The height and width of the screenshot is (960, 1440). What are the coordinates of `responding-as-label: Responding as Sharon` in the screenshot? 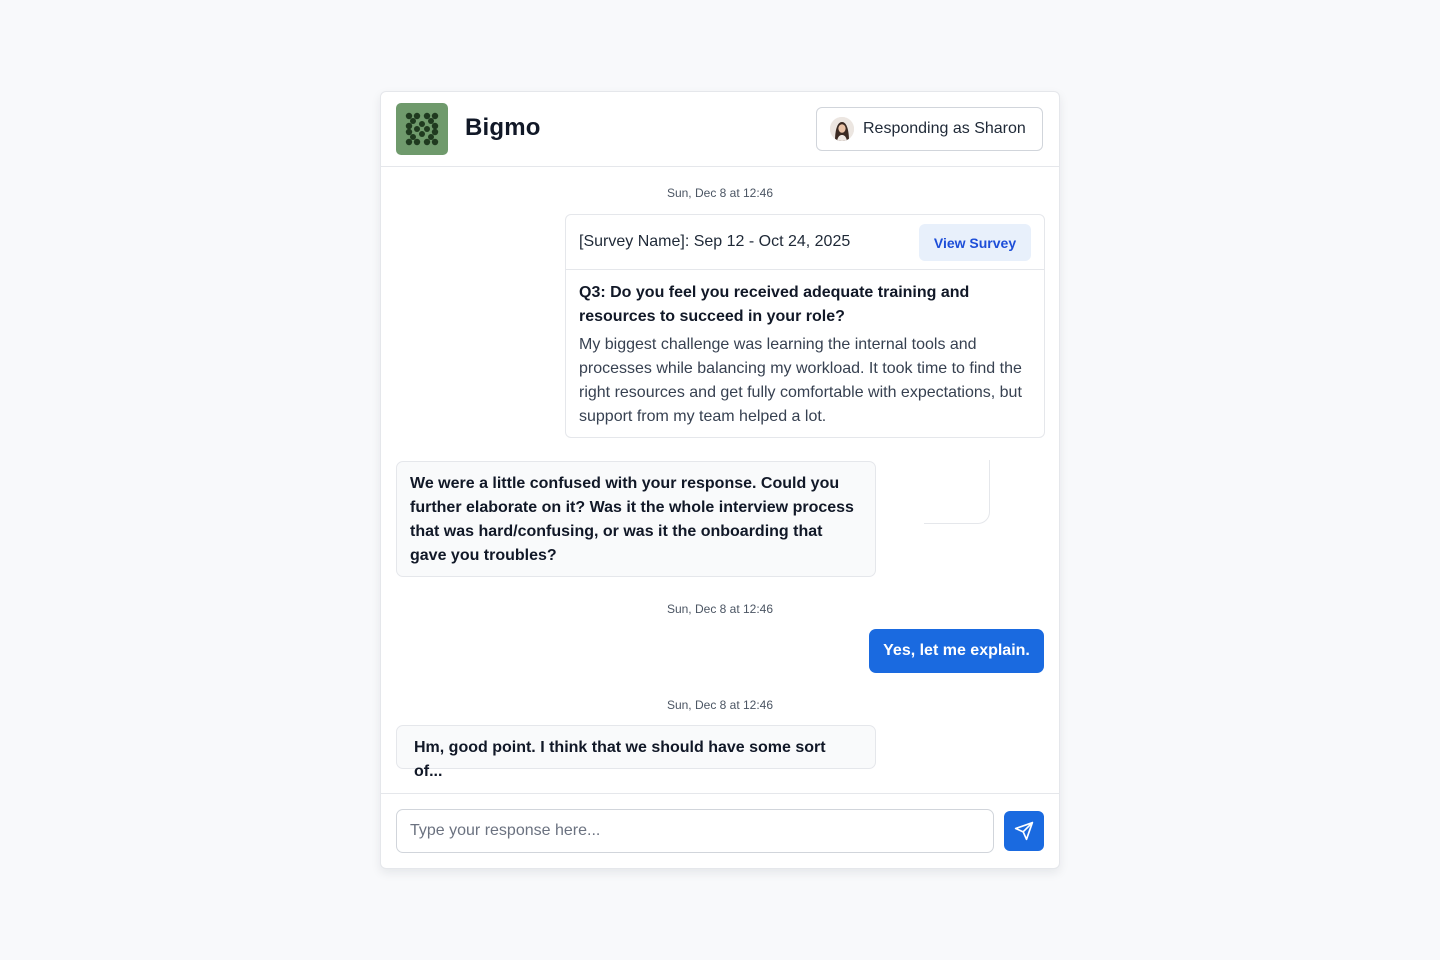 It's located at (944, 128).